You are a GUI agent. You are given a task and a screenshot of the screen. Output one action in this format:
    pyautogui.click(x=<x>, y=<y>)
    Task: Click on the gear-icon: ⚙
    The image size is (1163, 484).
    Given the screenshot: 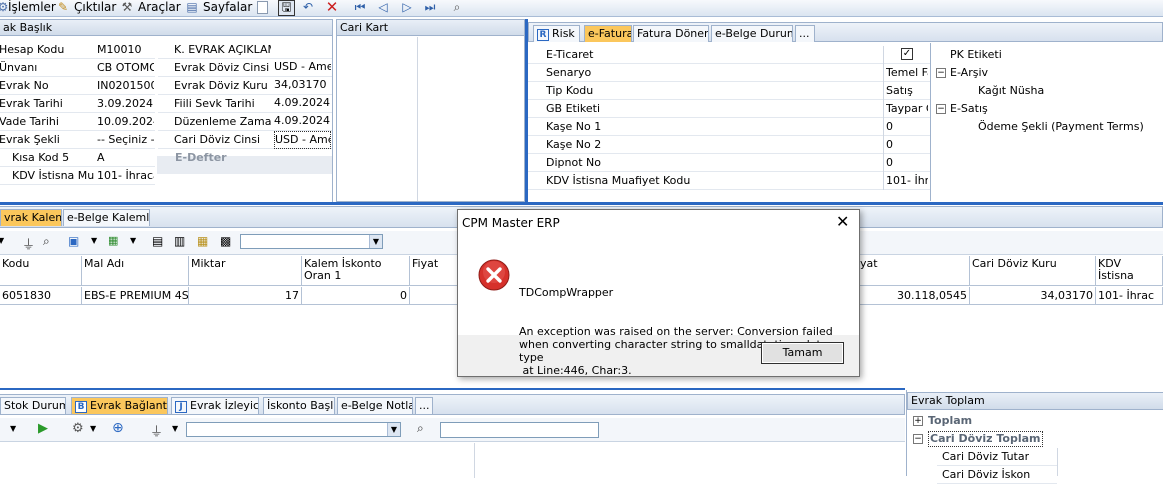 What is the action you would take?
    pyautogui.click(x=78, y=428)
    